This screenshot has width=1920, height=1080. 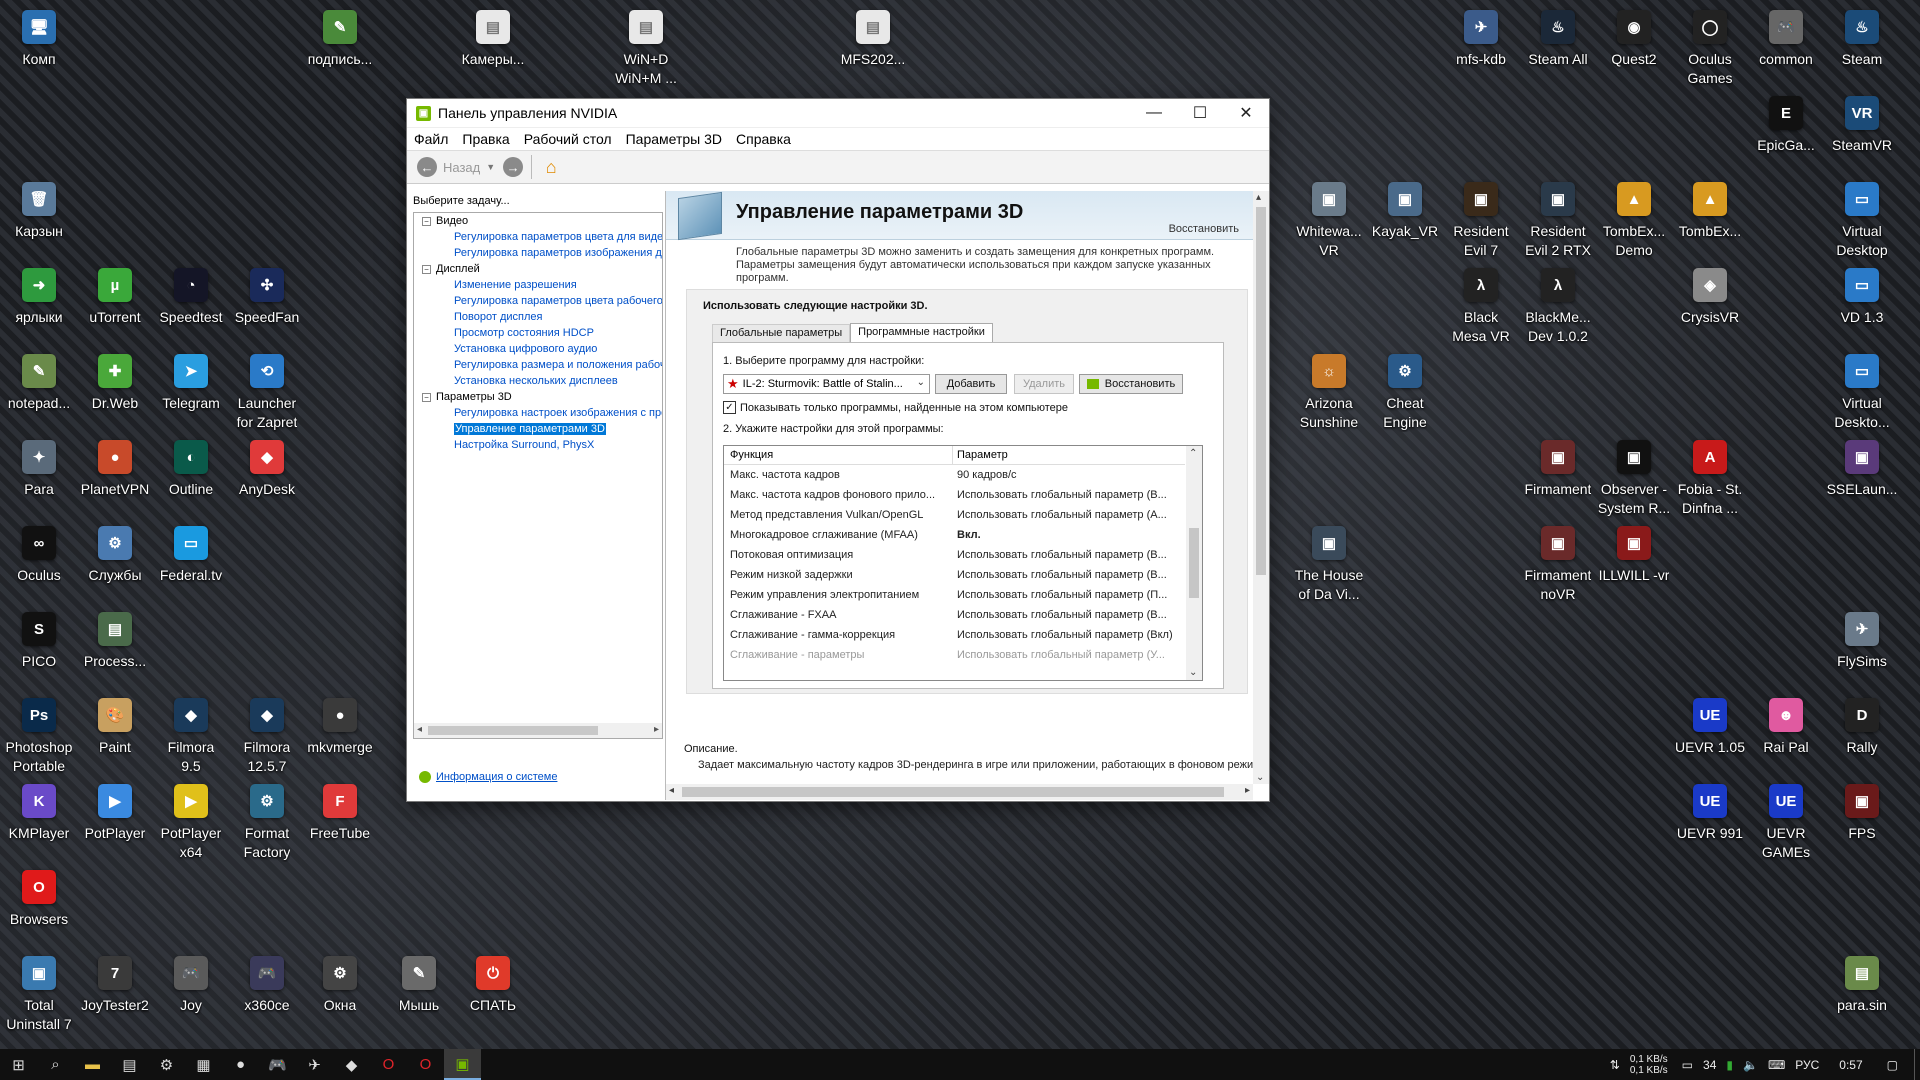 What do you see at coordinates (952, 455) in the screenshot?
I see `grid-header-divider` at bounding box center [952, 455].